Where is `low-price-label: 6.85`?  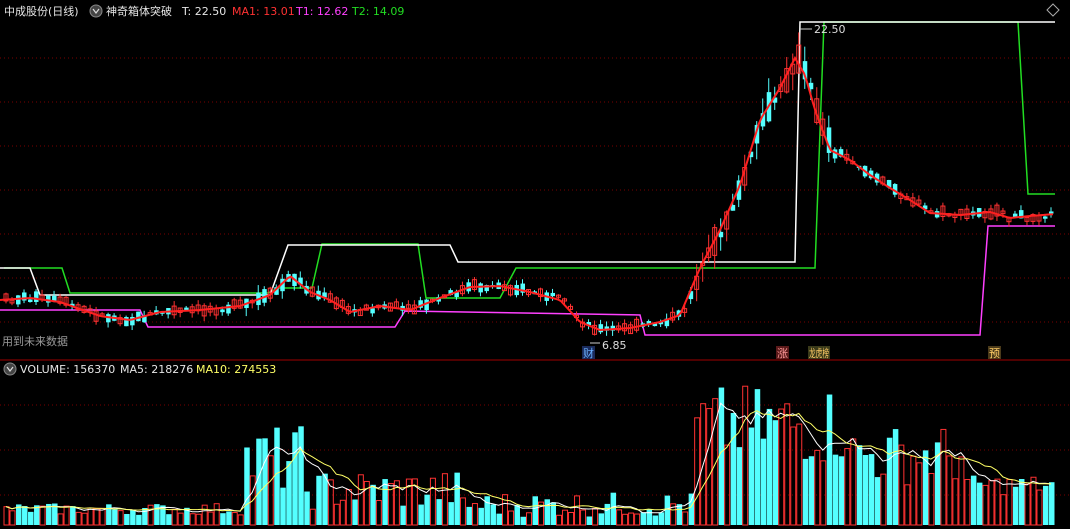 low-price-label: 6.85 is located at coordinates (614, 345).